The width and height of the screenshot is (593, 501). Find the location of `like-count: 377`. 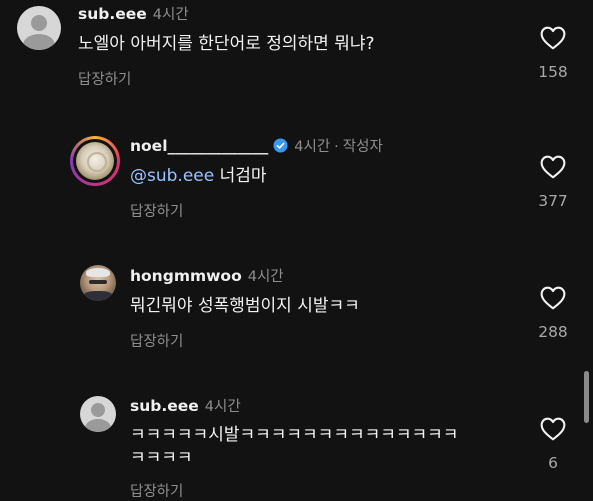

like-count: 377 is located at coordinates (553, 201).